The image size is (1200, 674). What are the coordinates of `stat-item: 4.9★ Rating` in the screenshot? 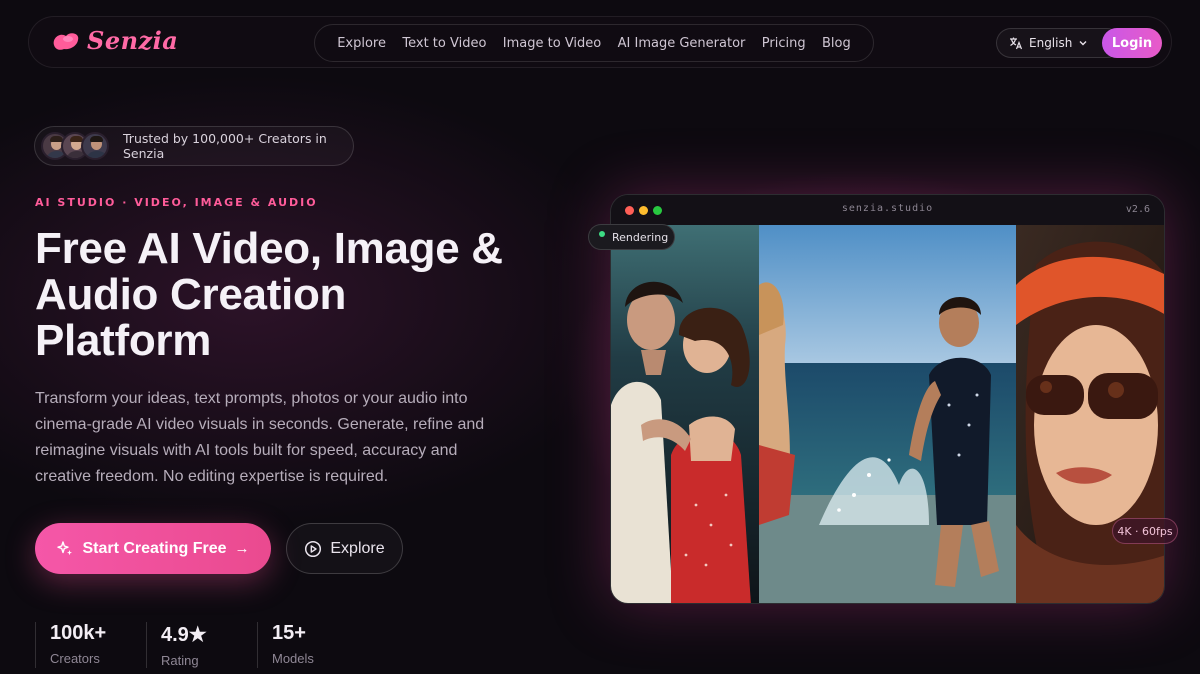 It's located at (201, 645).